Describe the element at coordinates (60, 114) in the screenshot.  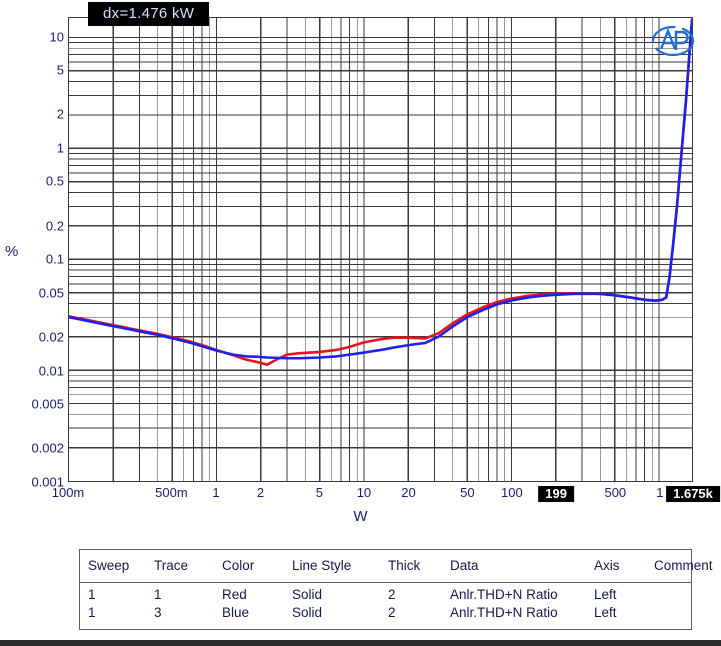
I see `y-tick-label: 2` at that location.